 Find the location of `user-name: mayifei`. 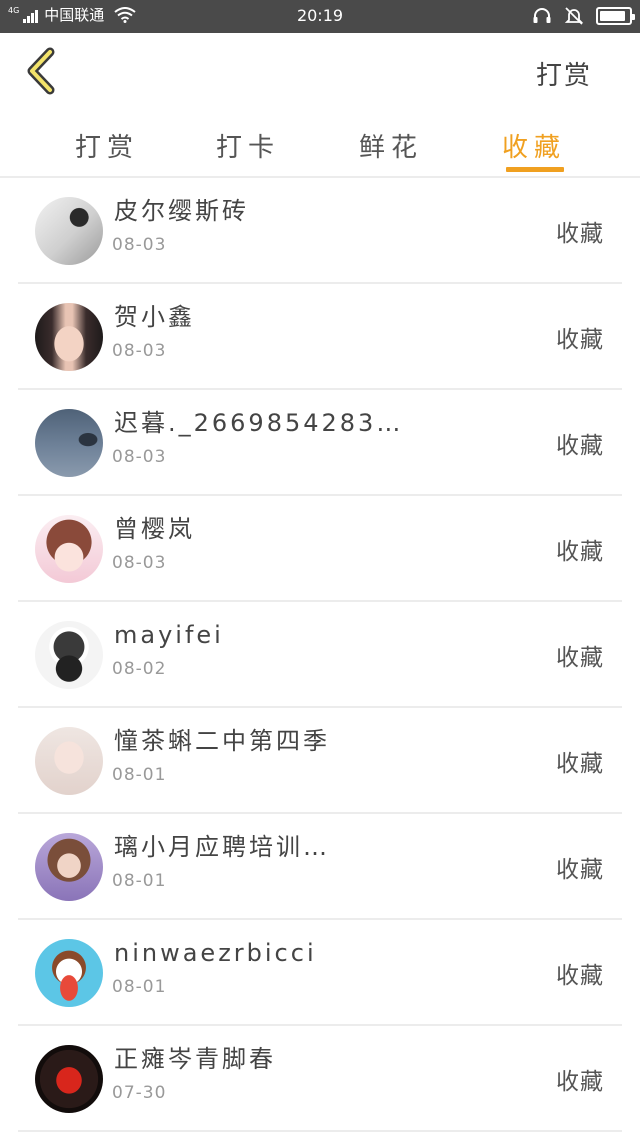

user-name: mayifei is located at coordinates (169, 635).